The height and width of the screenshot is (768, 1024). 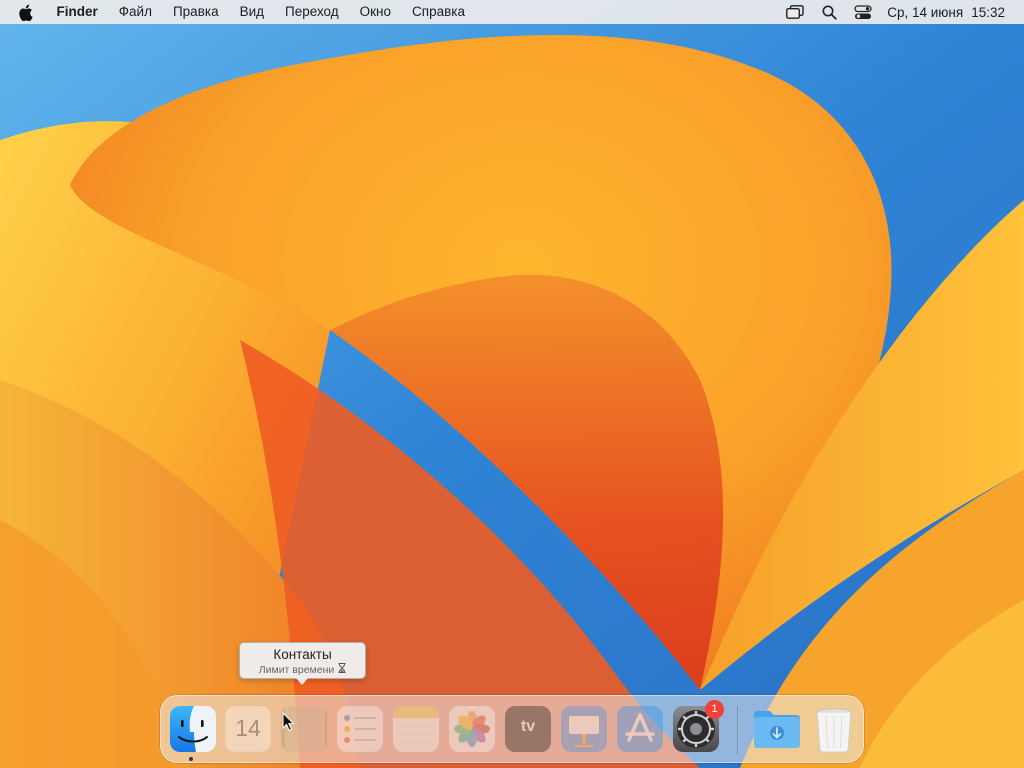 What do you see at coordinates (697, 727) in the screenshot?
I see `dock-system-settings: 1` at bounding box center [697, 727].